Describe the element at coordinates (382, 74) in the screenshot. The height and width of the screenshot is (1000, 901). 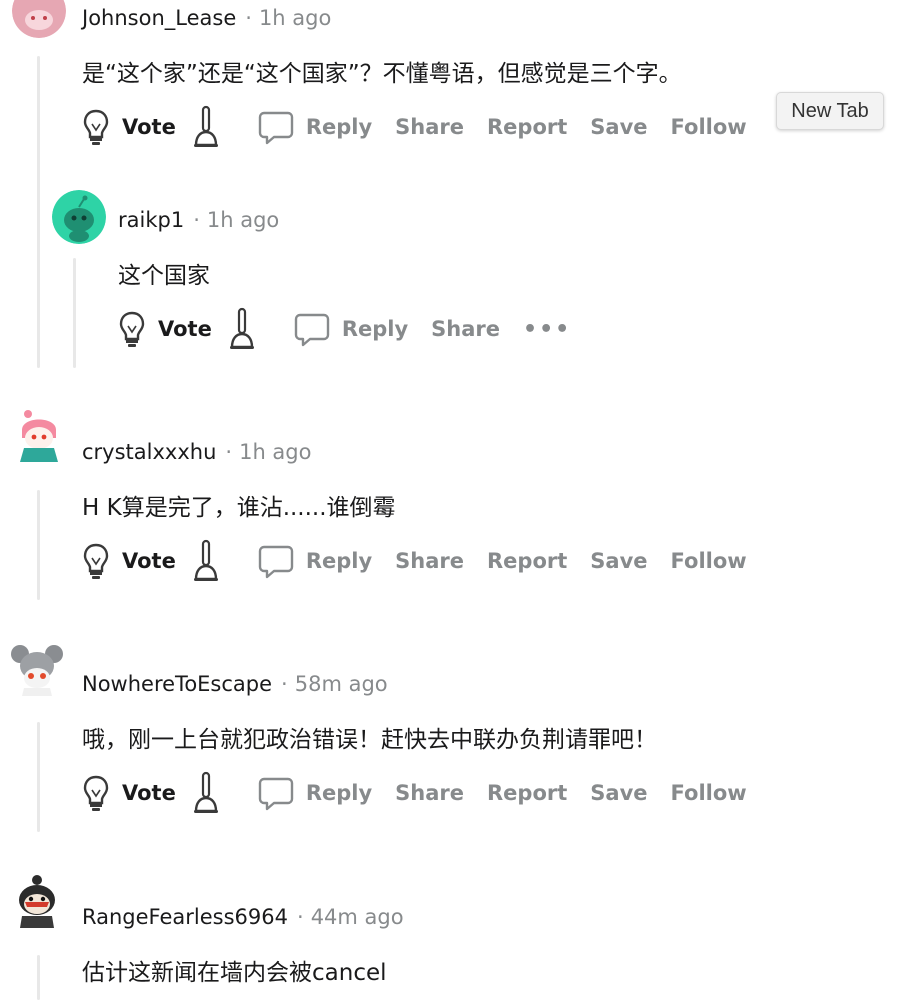
I see `comment-body: 是“这个家”还是“这个国家”？不懂粤语，但感觉是三个字。` at that location.